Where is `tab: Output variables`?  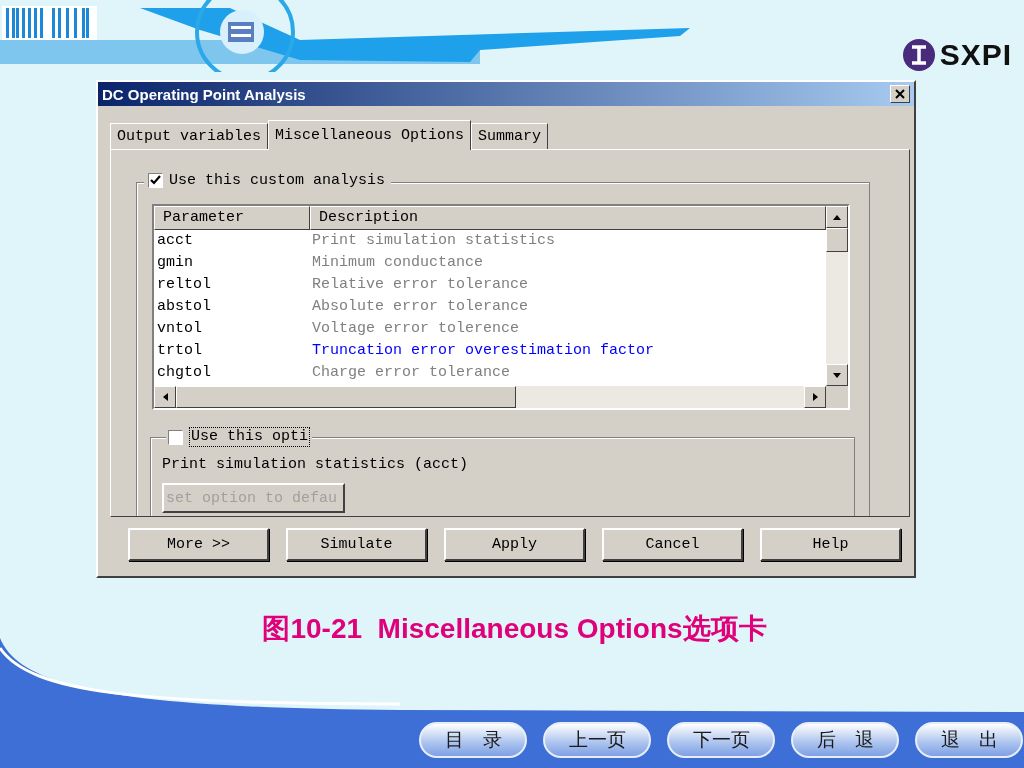
tab: Output variables is located at coordinates (189, 136).